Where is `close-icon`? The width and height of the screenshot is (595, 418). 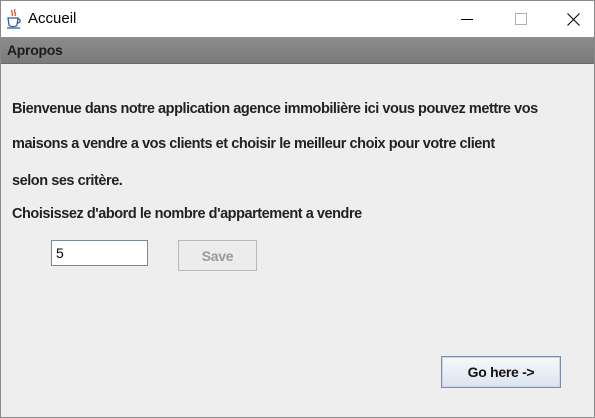
close-icon is located at coordinates (573, 19).